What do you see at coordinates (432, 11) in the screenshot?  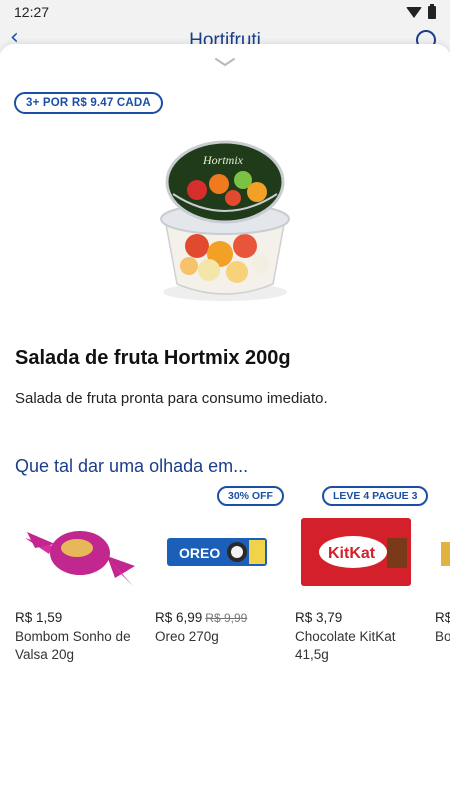 I see `battery-icon` at bounding box center [432, 11].